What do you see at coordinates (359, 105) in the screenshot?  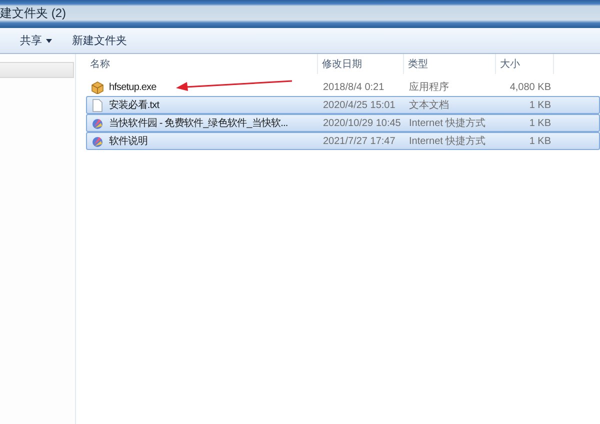 I see `modified-date: 2020/4/25 15:01` at bounding box center [359, 105].